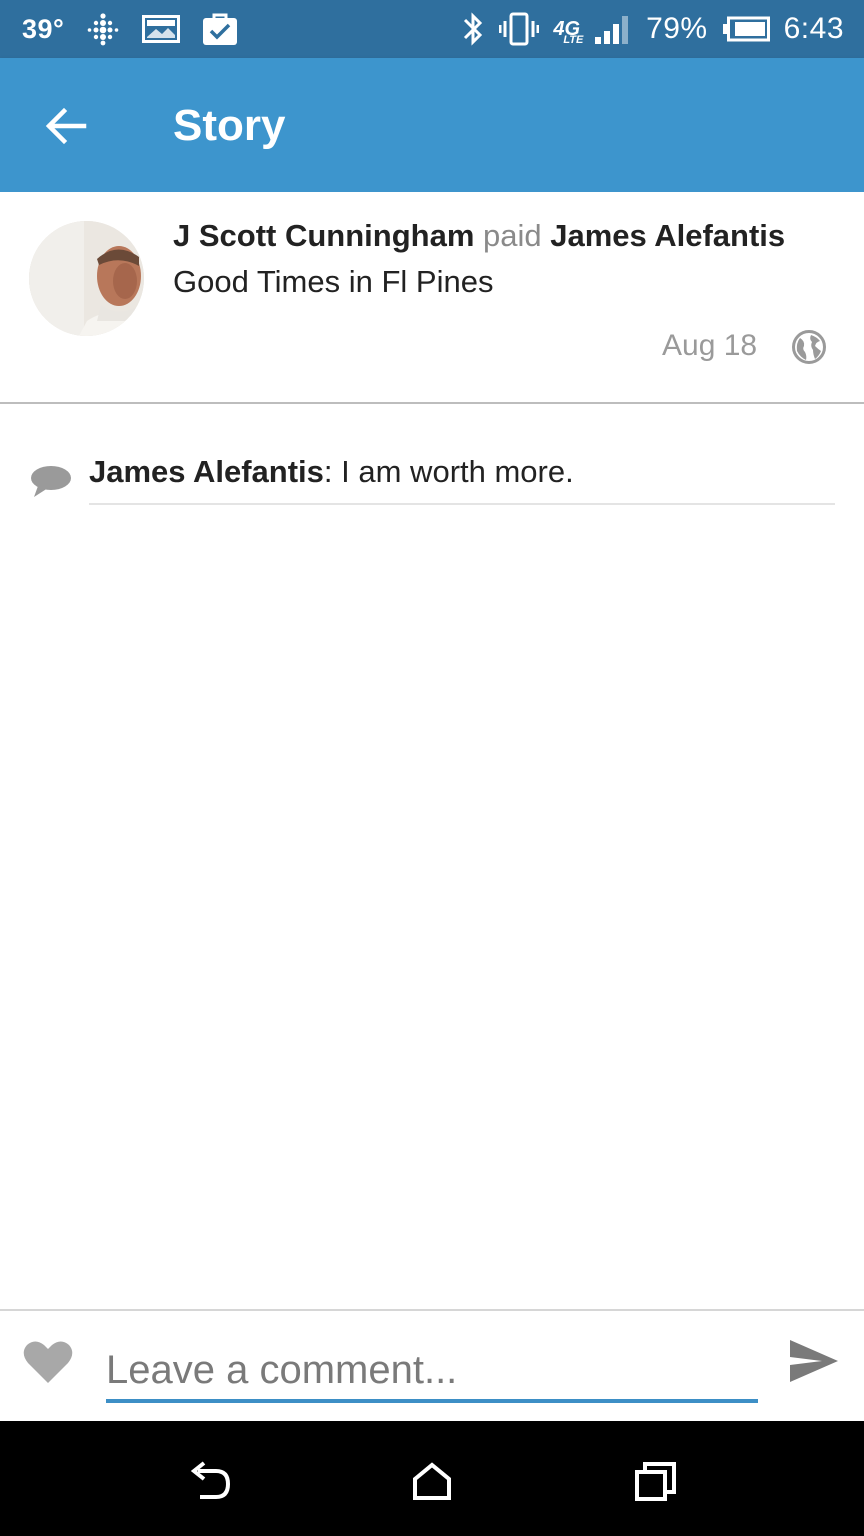 The image size is (864, 1536). I want to click on nav-back-button, so click(210, 1481).